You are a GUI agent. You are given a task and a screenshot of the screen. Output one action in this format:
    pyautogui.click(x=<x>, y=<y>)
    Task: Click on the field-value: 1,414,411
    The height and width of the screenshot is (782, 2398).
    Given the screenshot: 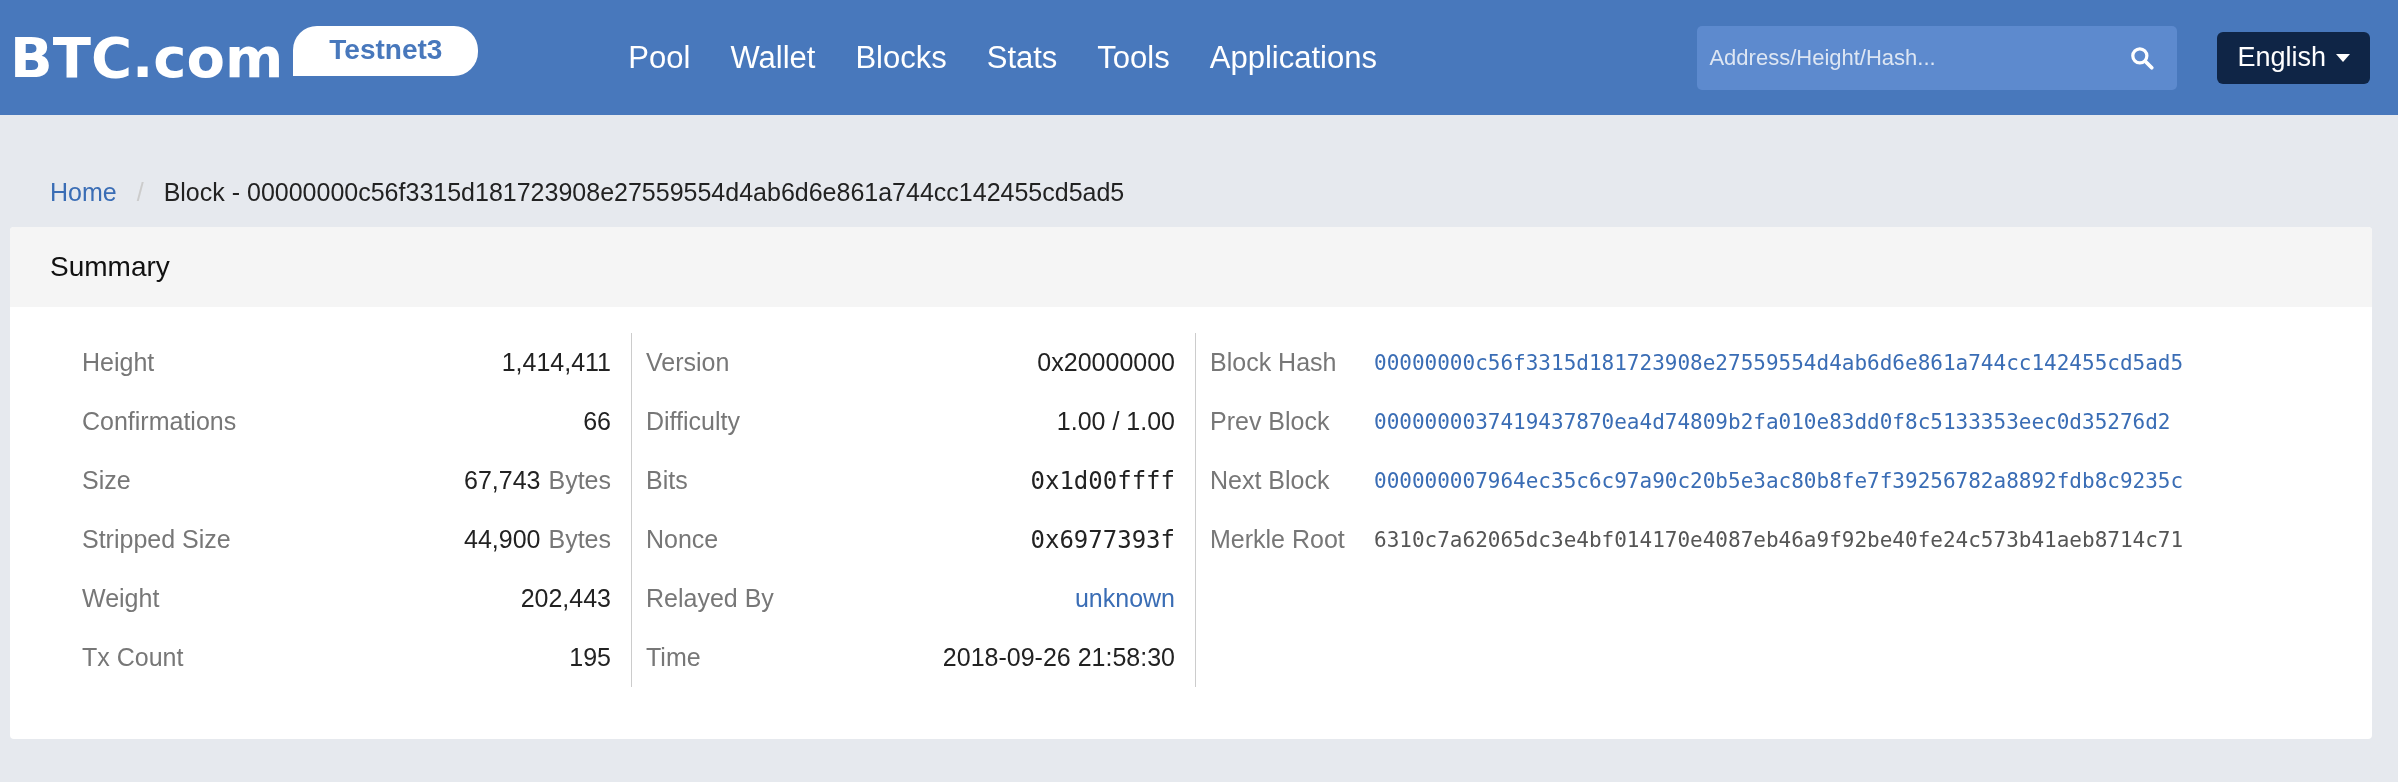 What is the action you would take?
    pyautogui.click(x=556, y=362)
    